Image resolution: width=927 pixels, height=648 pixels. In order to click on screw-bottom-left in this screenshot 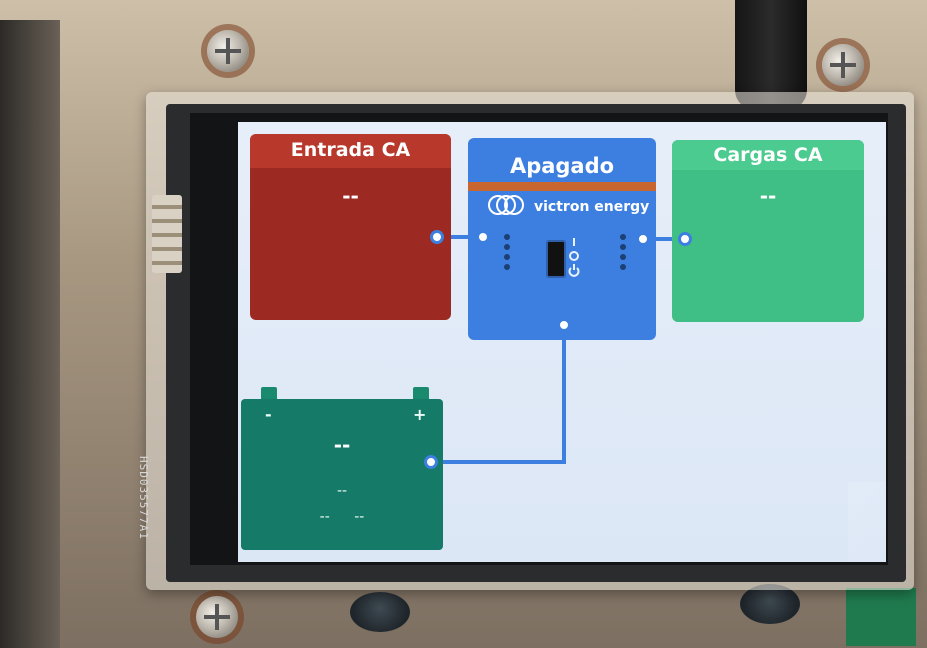, I will do `click(217, 617)`.